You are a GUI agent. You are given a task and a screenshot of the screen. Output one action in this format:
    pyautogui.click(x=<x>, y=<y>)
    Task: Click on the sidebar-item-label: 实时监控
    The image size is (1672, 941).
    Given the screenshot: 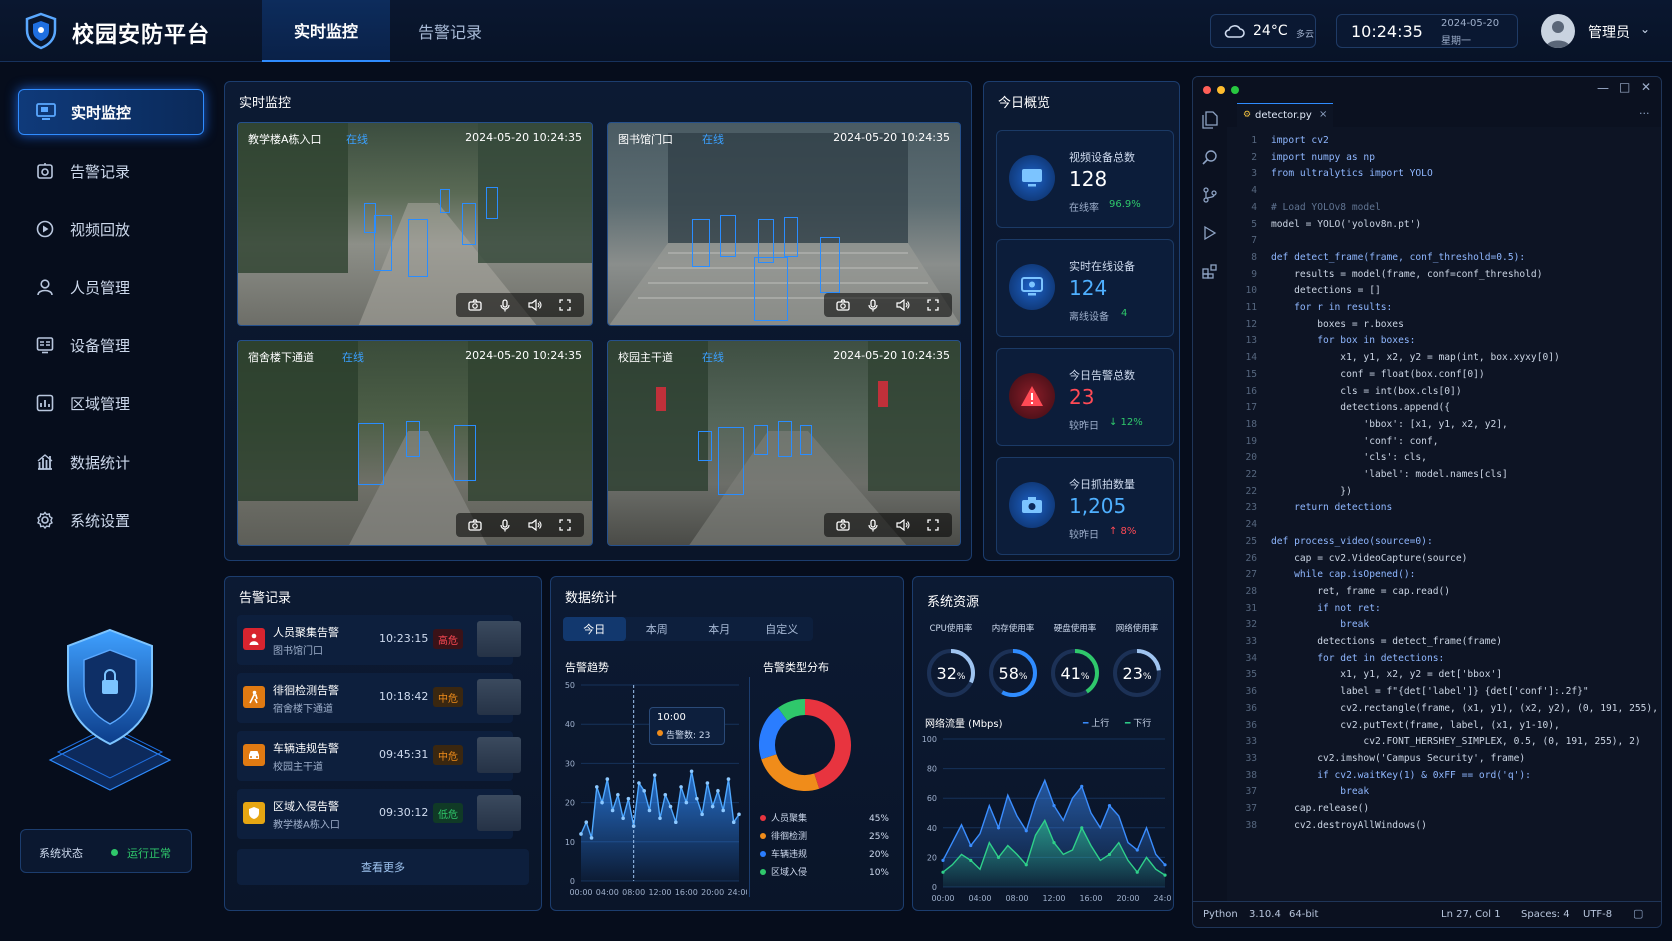 What is the action you would take?
    pyautogui.click(x=101, y=112)
    